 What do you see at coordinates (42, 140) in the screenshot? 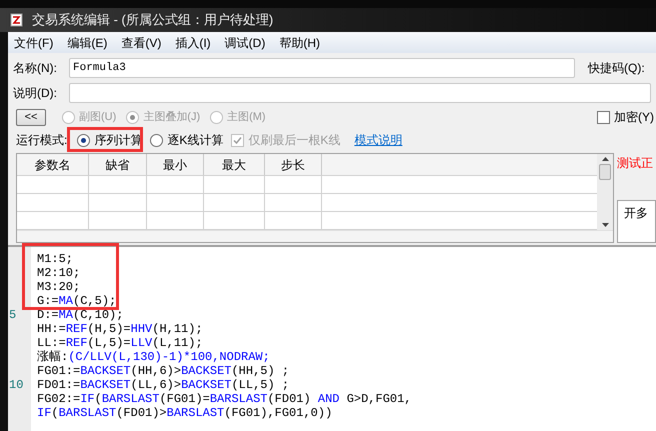
I see `run-mode-label: 运行模式:` at bounding box center [42, 140].